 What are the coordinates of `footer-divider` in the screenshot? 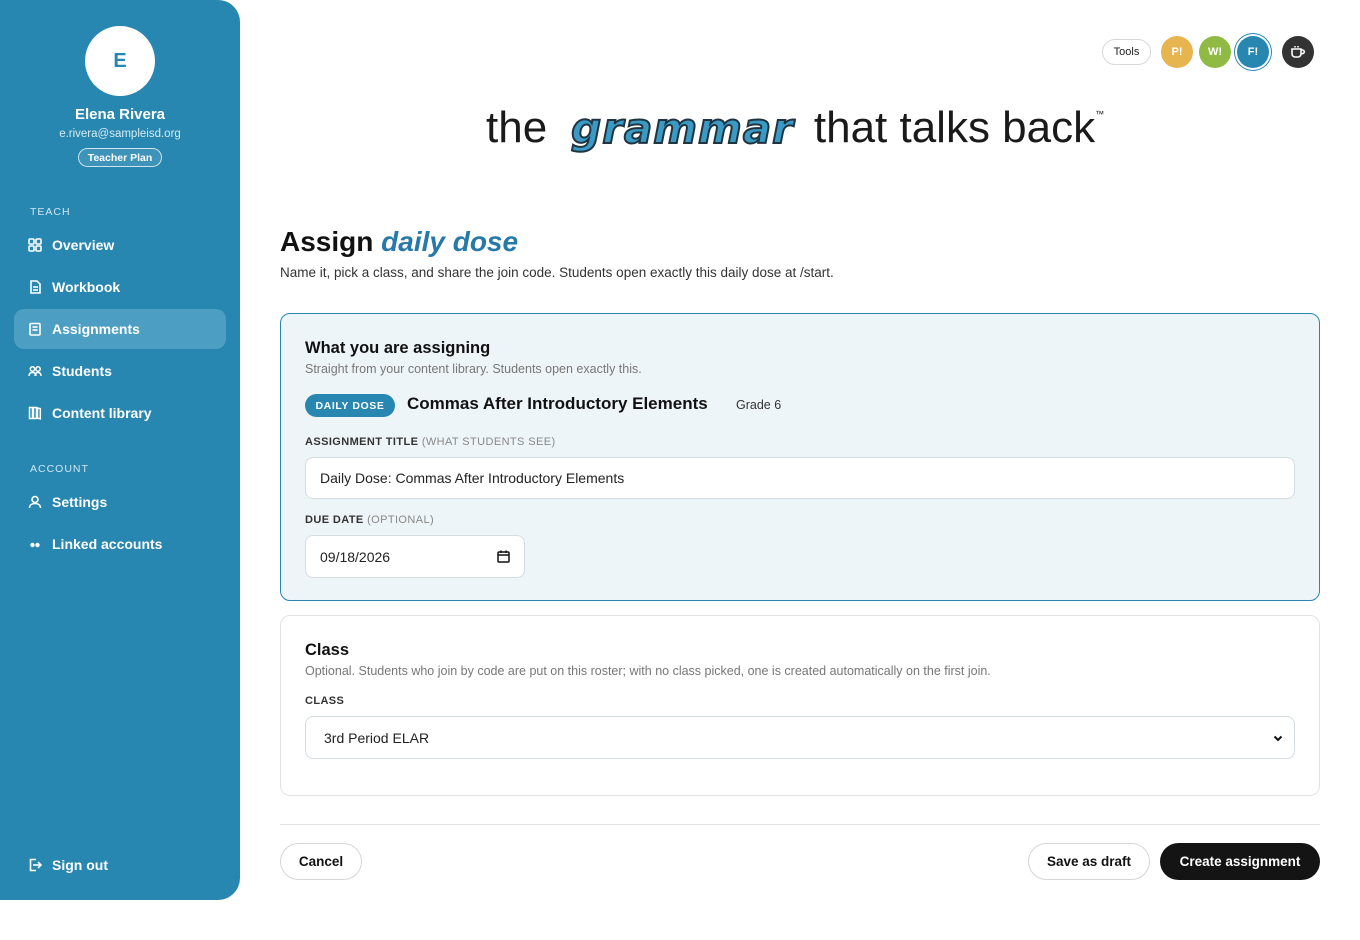 It's located at (800, 824).